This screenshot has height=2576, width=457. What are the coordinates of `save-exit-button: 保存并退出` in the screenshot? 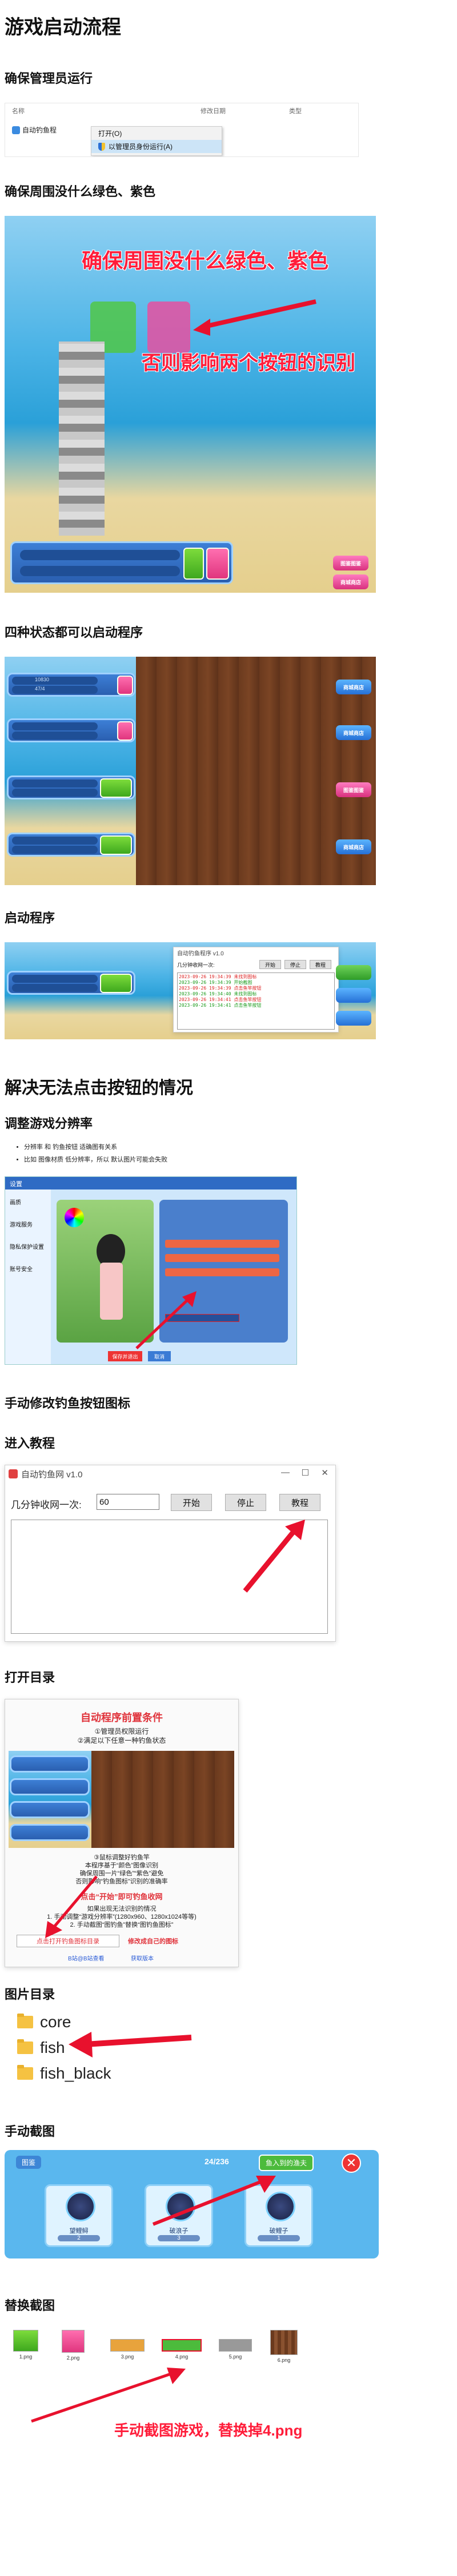 It's located at (125, 1356).